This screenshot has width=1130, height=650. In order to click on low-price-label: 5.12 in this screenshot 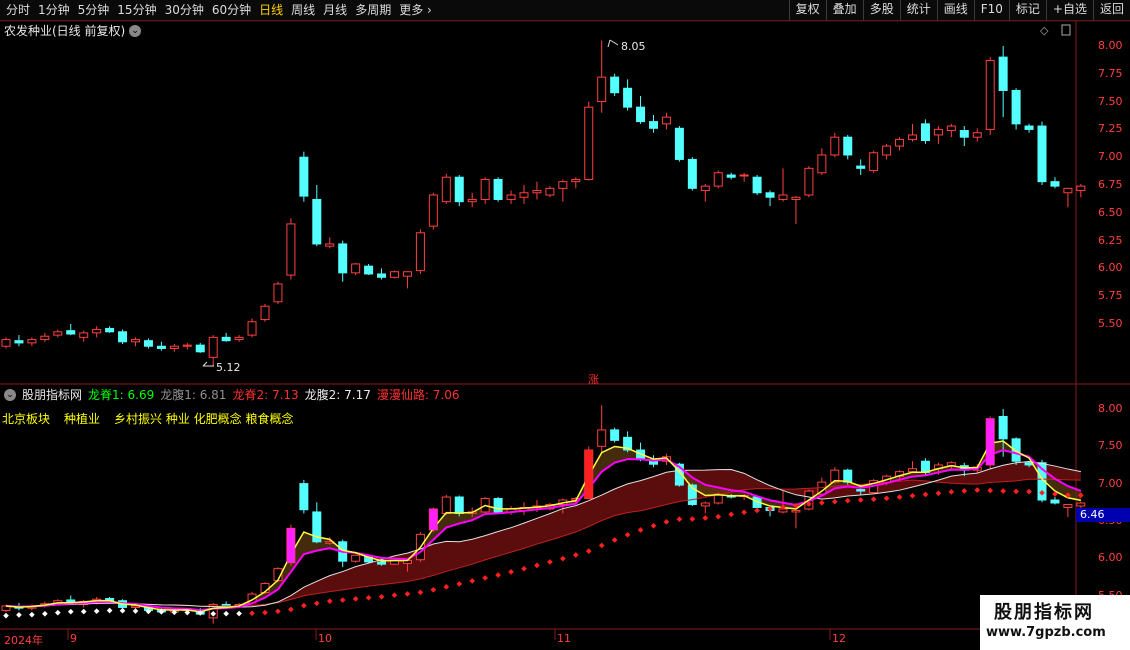, I will do `click(228, 367)`.